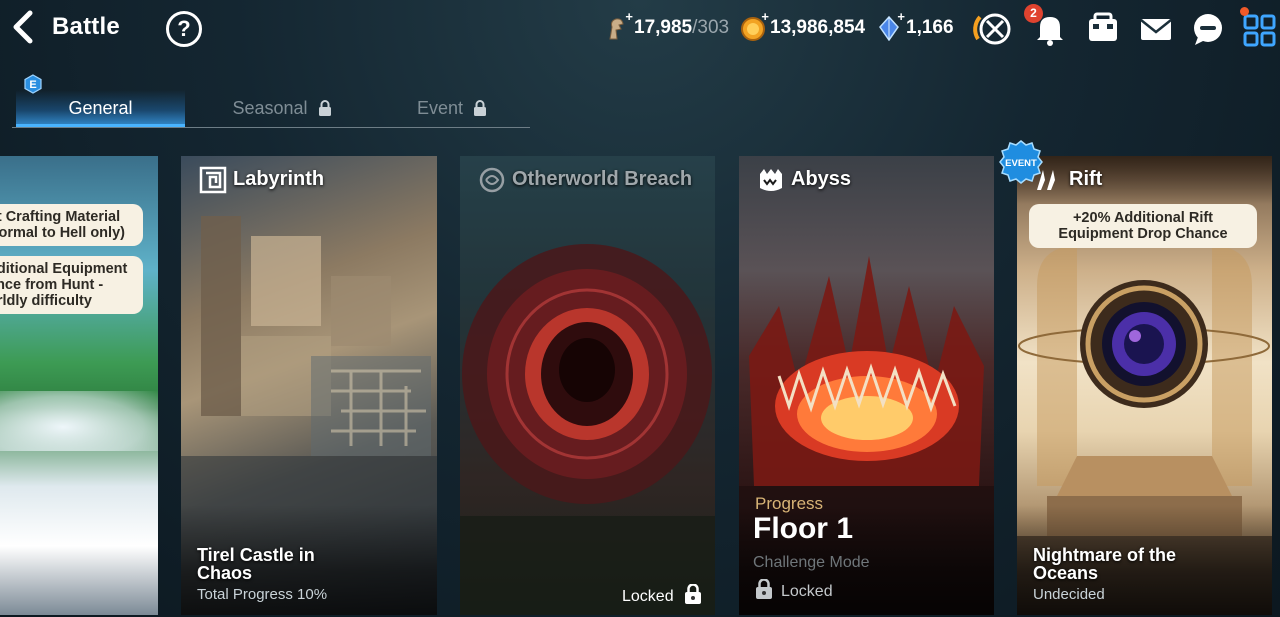 Image resolution: width=1280 pixels, height=617 pixels. I want to click on crystal-value: 1,166, so click(930, 27).